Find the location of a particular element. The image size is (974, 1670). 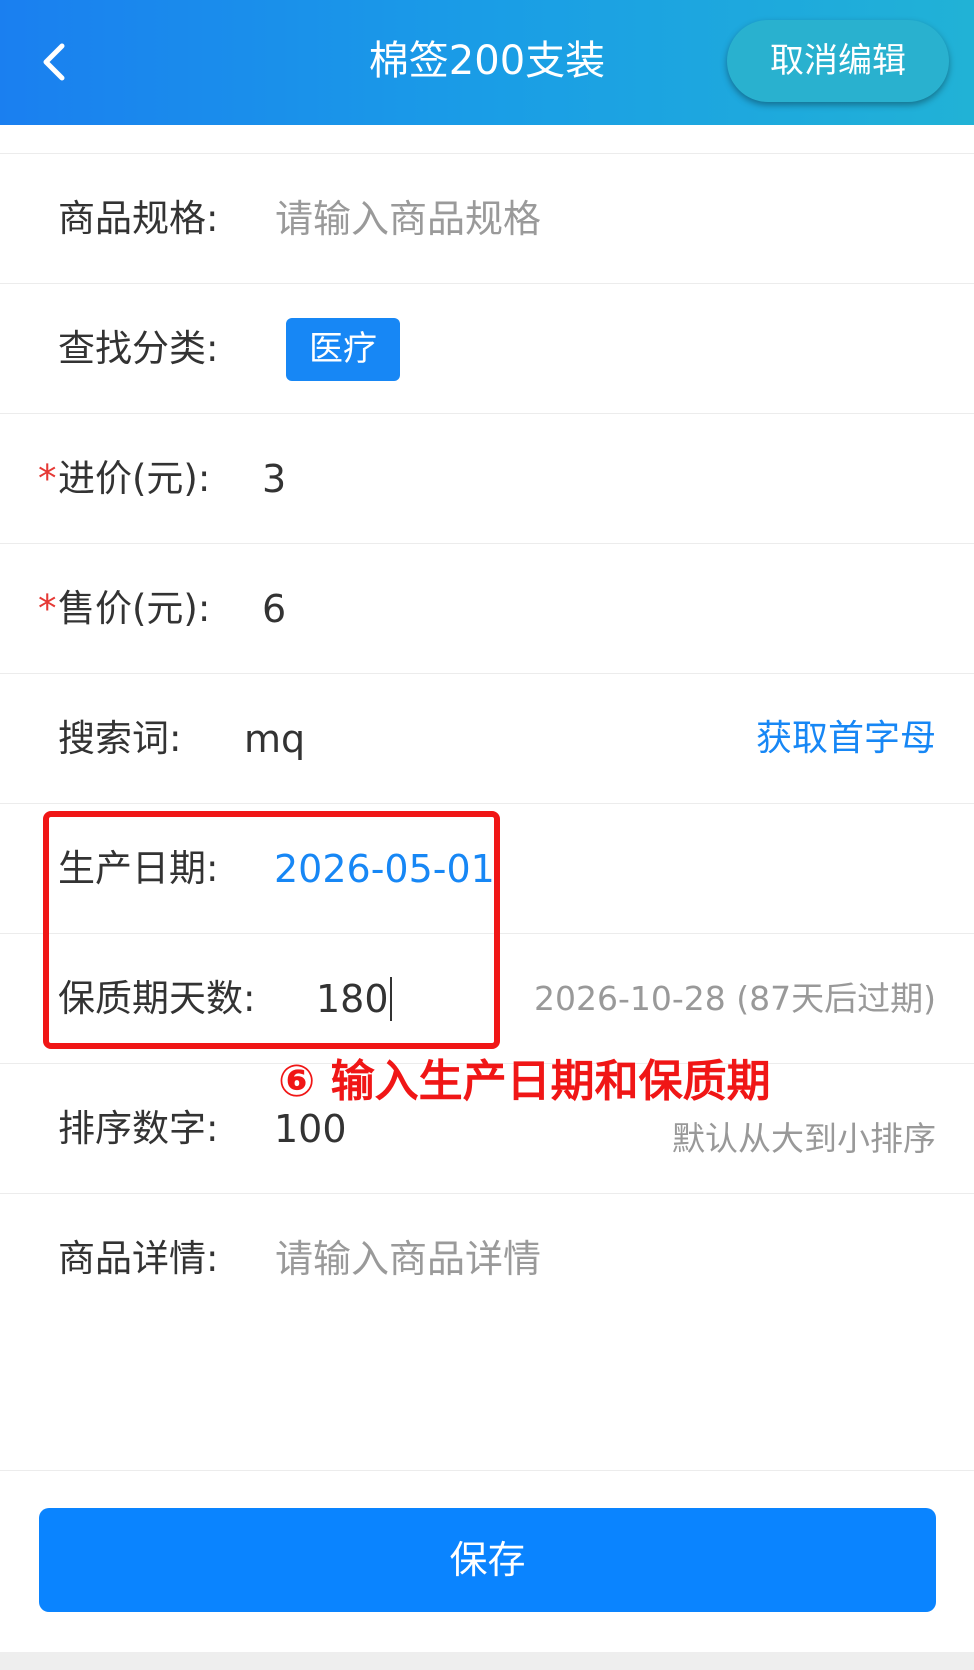

category-tag: 医疗 is located at coordinates (343, 349).